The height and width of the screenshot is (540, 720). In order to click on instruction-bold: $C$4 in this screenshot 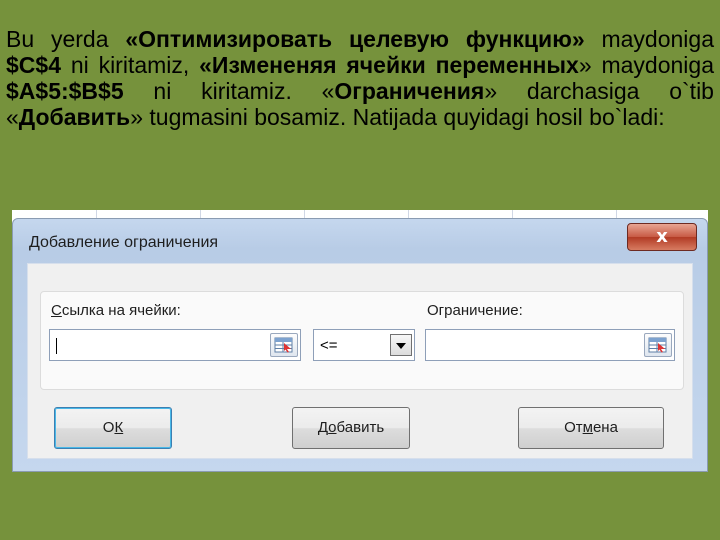, I will do `click(33, 65)`.